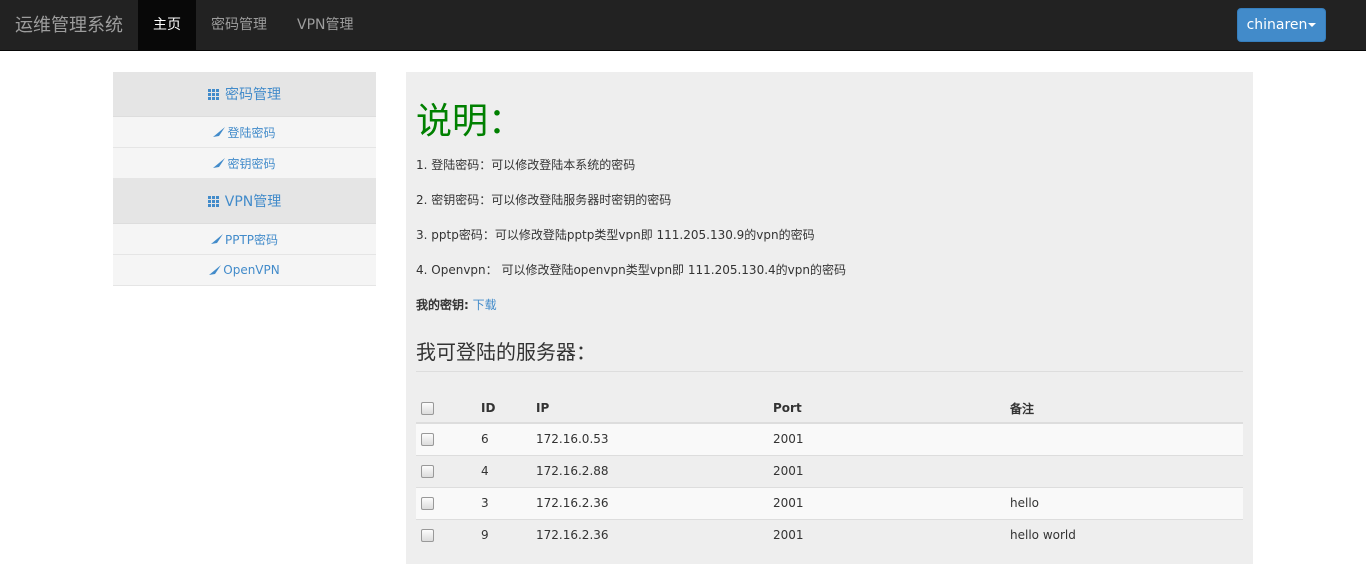  What do you see at coordinates (239, 25) in the screenshot?
I see `nav-password-management: 密码管理` at bounding box center [239, 25].